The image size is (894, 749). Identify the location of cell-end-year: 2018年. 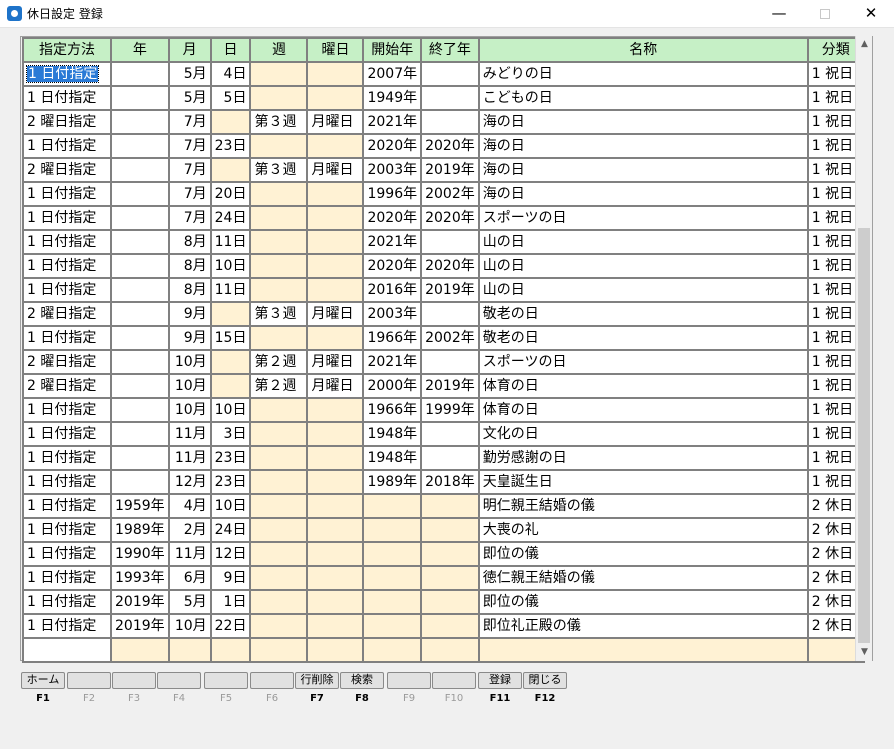
(450, 482).